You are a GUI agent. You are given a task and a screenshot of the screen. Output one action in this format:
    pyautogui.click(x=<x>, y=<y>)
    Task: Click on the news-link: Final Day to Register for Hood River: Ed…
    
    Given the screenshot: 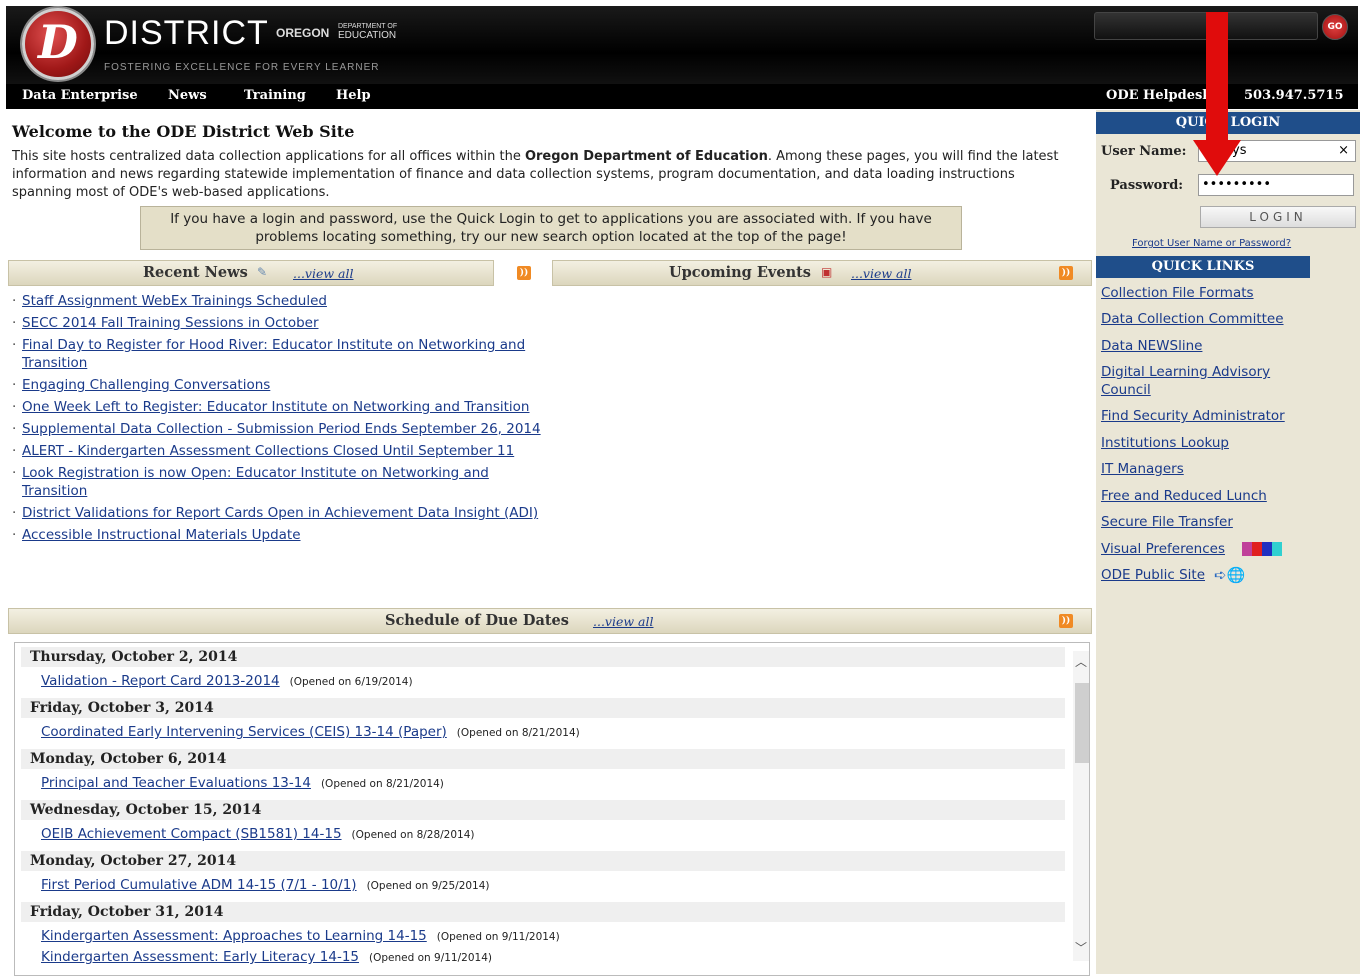 What is the action you would take?
    pyautogui.click(x=273, y=354)
    